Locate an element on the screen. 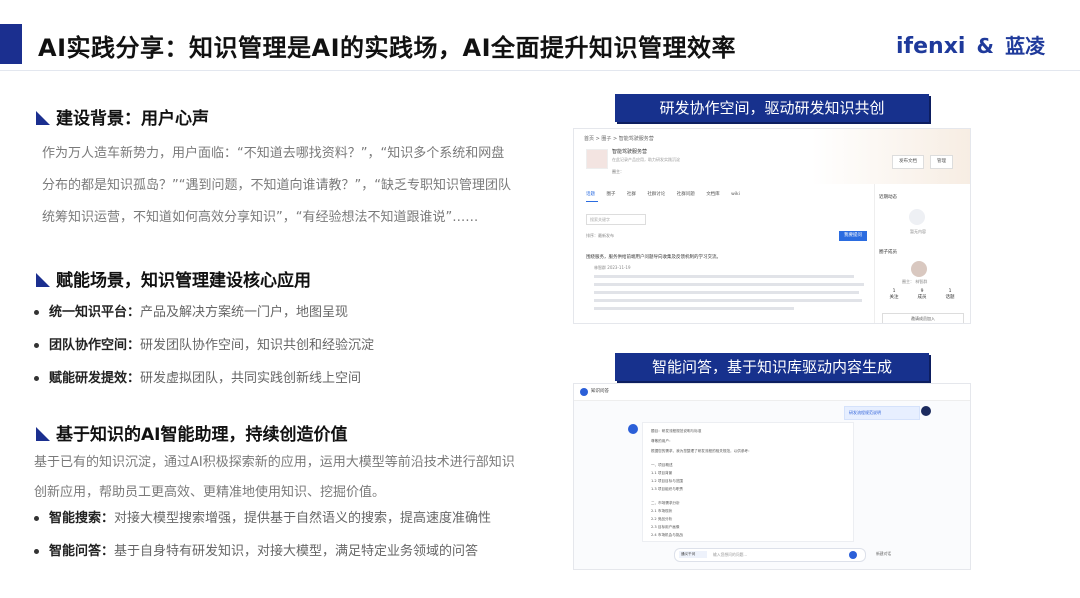 The image size is (1080, 598). list-item: 统一知识平台：产品及解决方案统一门户，地图呈现 is located at coordinates (204, 312).